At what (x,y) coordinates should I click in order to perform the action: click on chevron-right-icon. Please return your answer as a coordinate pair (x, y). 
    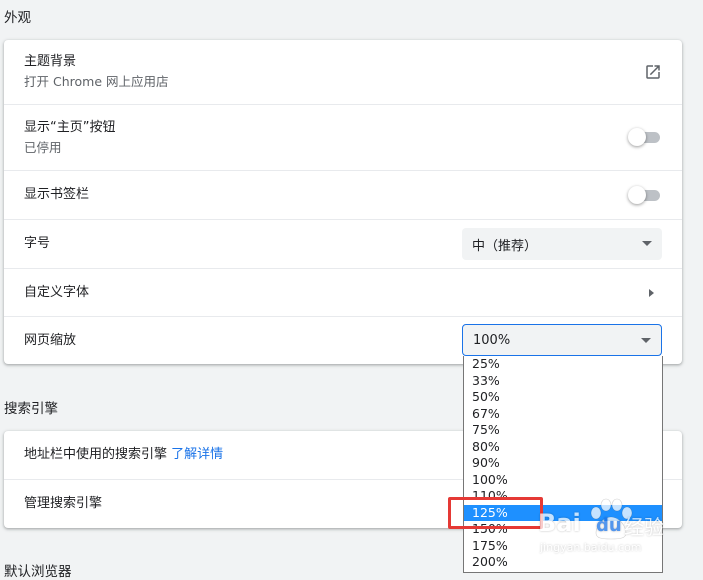
    Looking at the image, I should click on (651, 293).